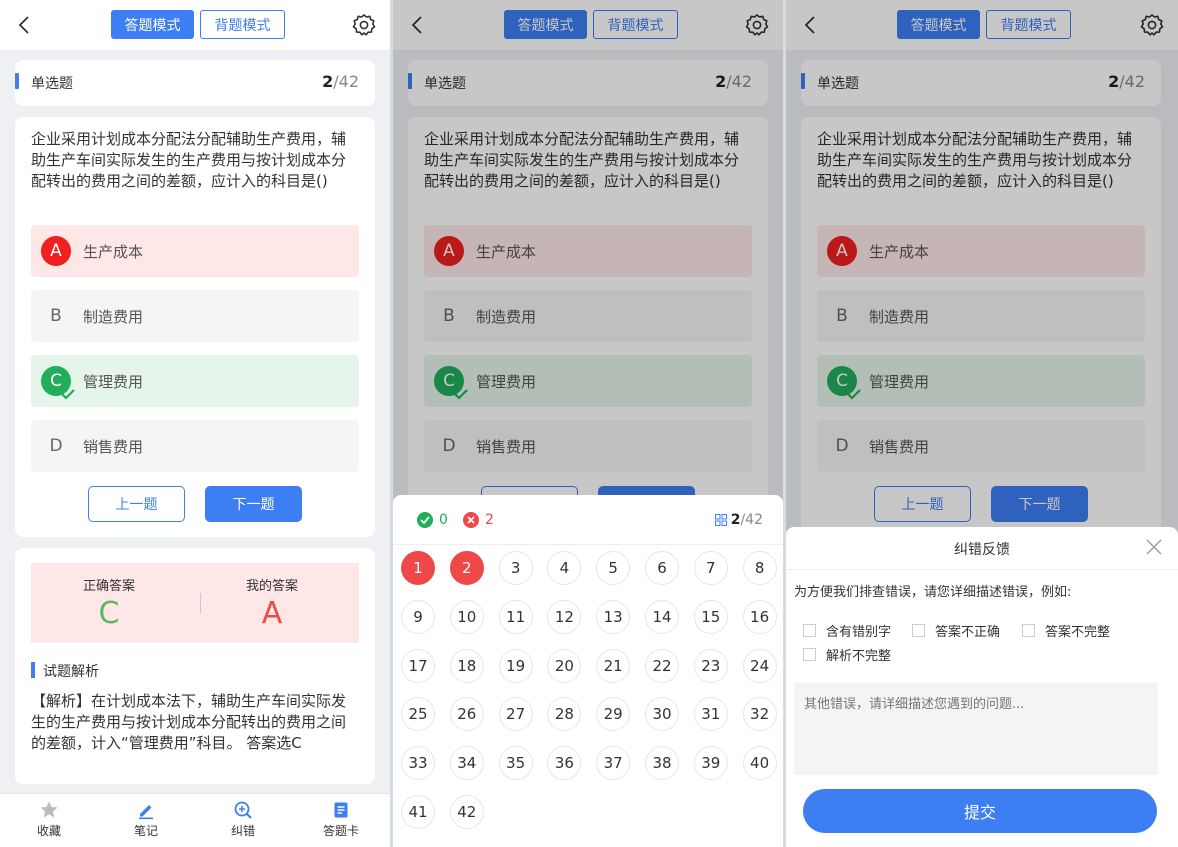  Describe the element at coordinates (56, 446) in the screenshot. I see `option-letter: D` at that location.